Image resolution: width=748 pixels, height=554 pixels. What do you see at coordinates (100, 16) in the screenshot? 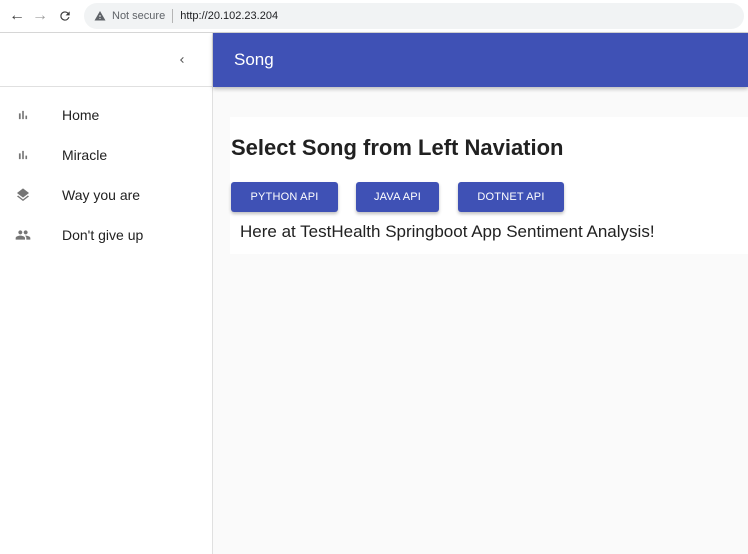
I see `warning-icon` at bounding box center [100, 16].